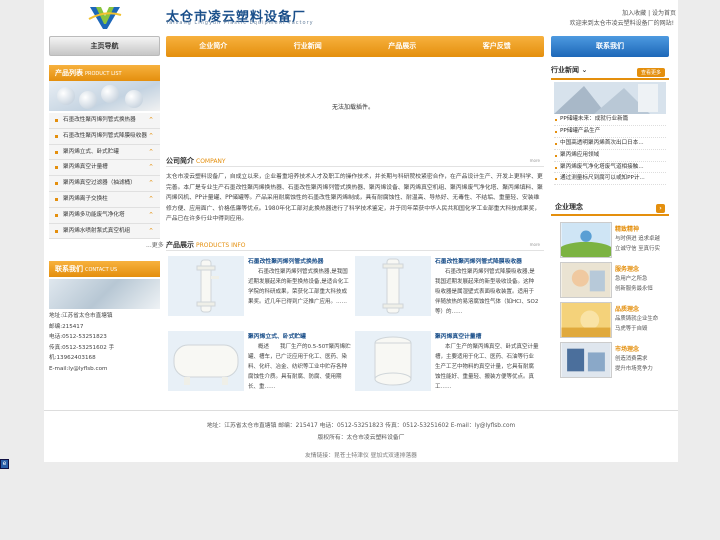  I want to click on category-label: 石墨改性聚丙烯列管式降膜吸收器, so click(105, 135).